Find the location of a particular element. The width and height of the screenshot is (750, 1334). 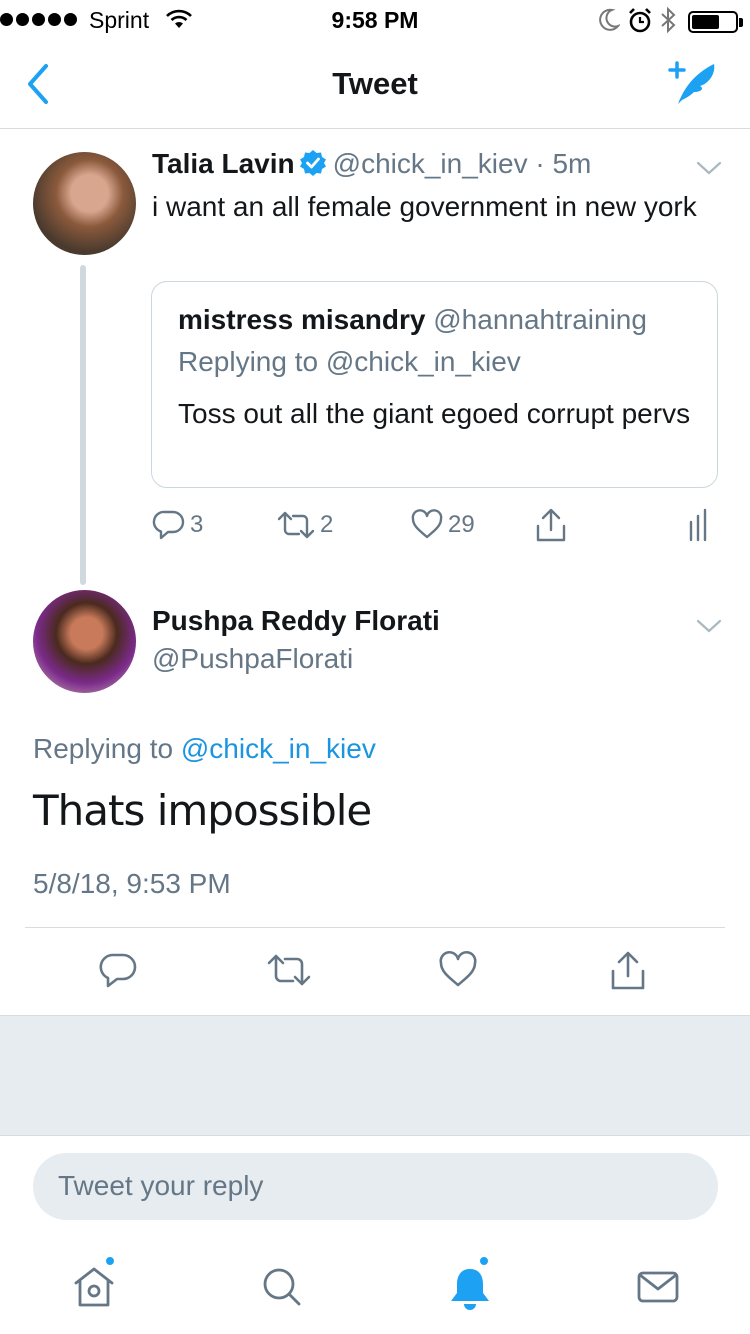

verified-badge-icon is located at coordinates (313, 163).